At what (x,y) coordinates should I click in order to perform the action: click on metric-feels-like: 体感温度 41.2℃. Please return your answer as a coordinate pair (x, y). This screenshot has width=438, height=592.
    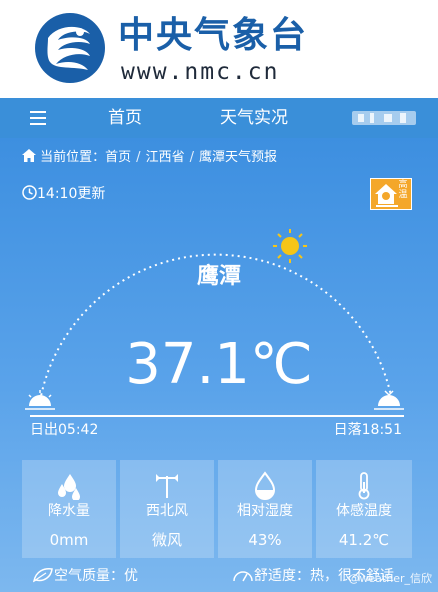
    Looking at the image, I should click on (364, 509).